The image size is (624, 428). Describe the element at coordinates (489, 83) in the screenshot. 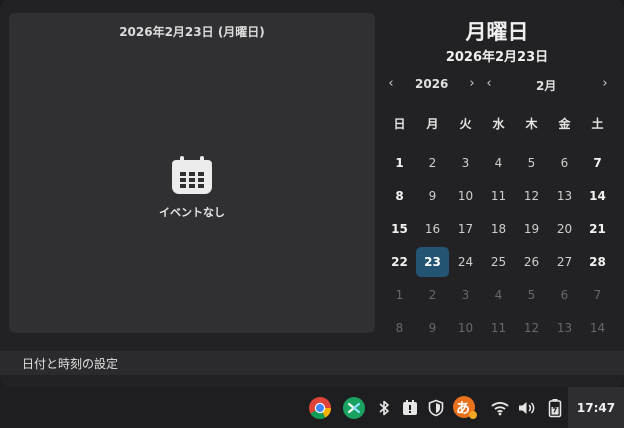

I see `prev-month-button: ‹` at that location.